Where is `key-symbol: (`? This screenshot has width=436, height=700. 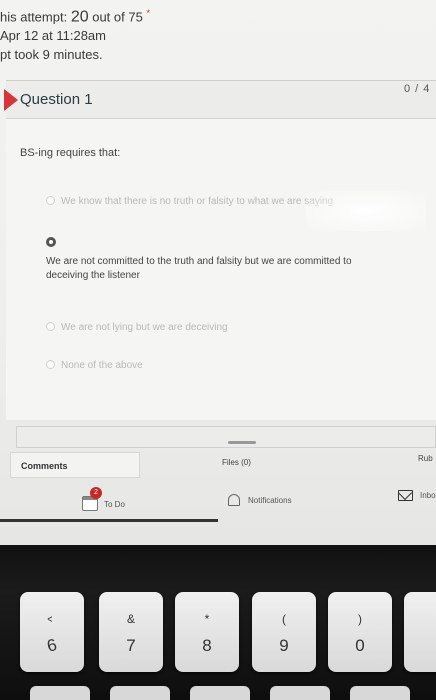 key-symbol: ( is located at coordinates (284, 619).